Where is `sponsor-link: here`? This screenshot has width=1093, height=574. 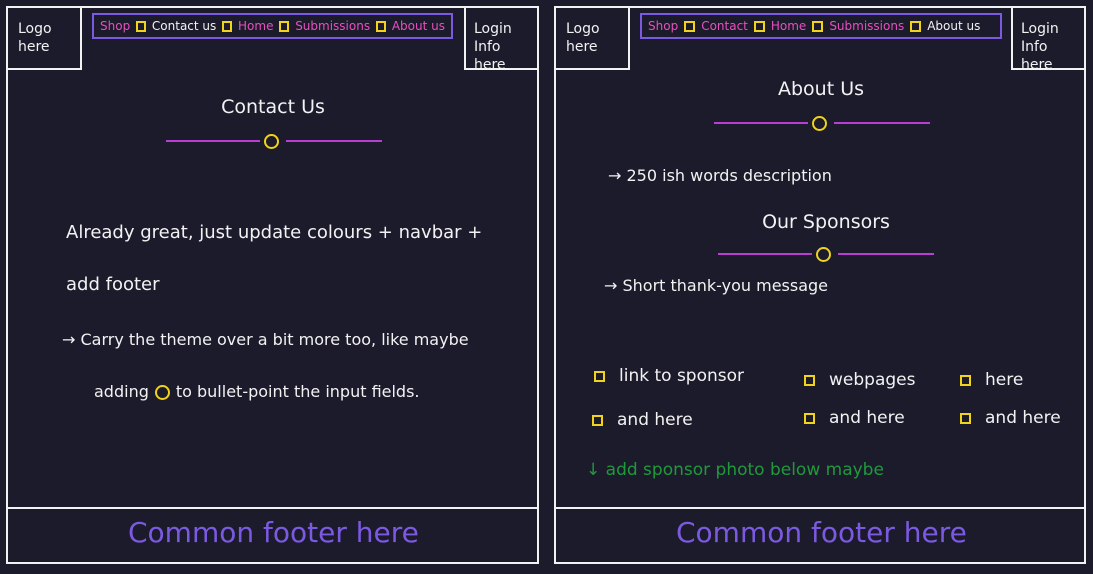 sponsor-link: here is located at coordinates (991, 380).